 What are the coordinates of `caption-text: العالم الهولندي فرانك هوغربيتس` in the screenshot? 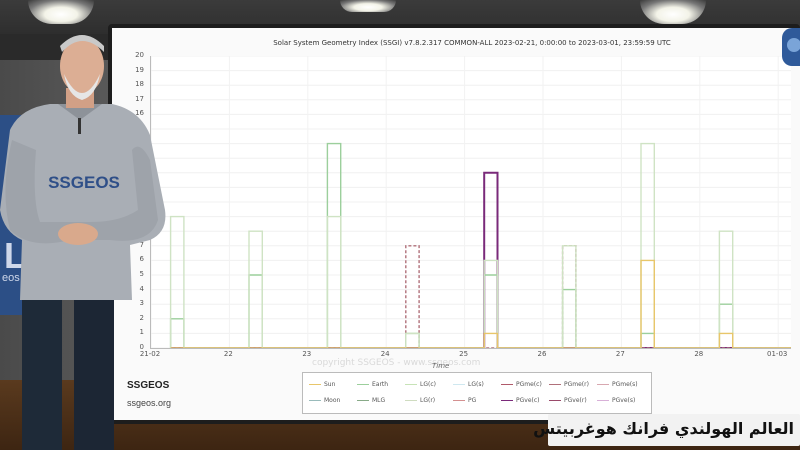 It's located at (663, 428).